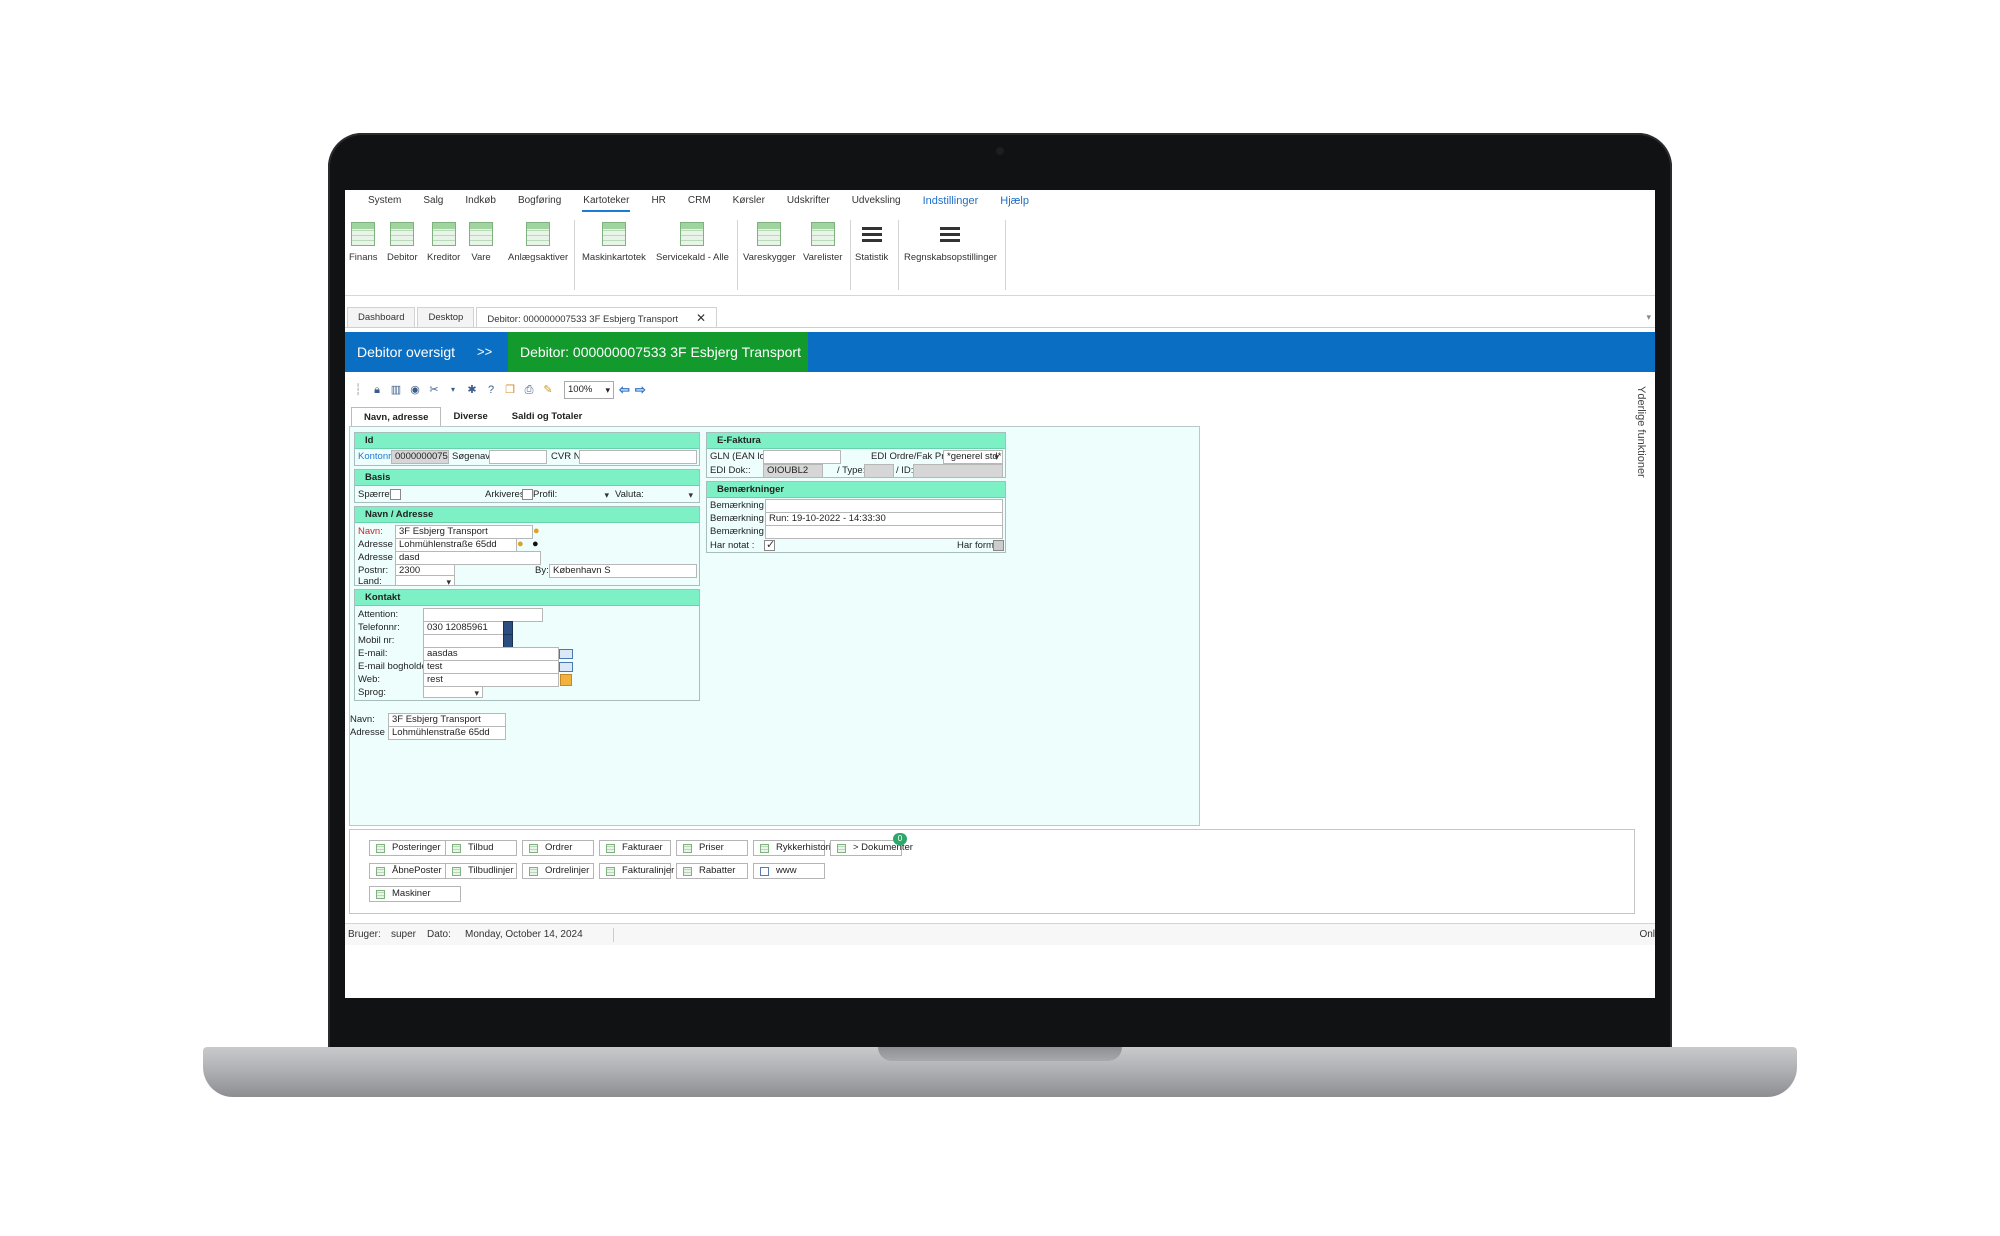  I want to click on fakturaer-button: Fakturaer, so click(635, 848).